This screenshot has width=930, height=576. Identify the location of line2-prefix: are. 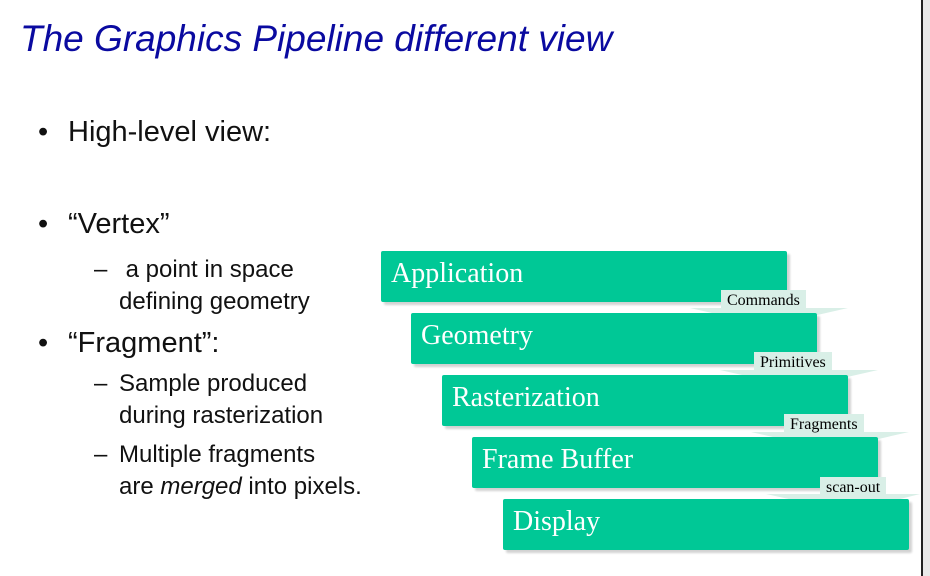
(140, 486).